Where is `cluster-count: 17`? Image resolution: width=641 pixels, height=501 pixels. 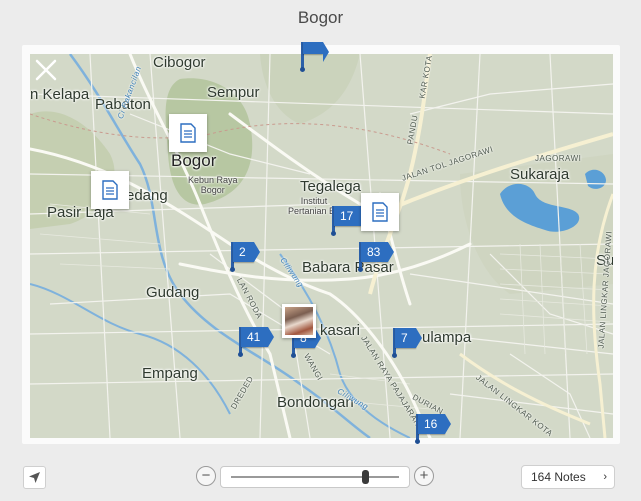
cluster-count: 17 is located at coordinates (351, 216).